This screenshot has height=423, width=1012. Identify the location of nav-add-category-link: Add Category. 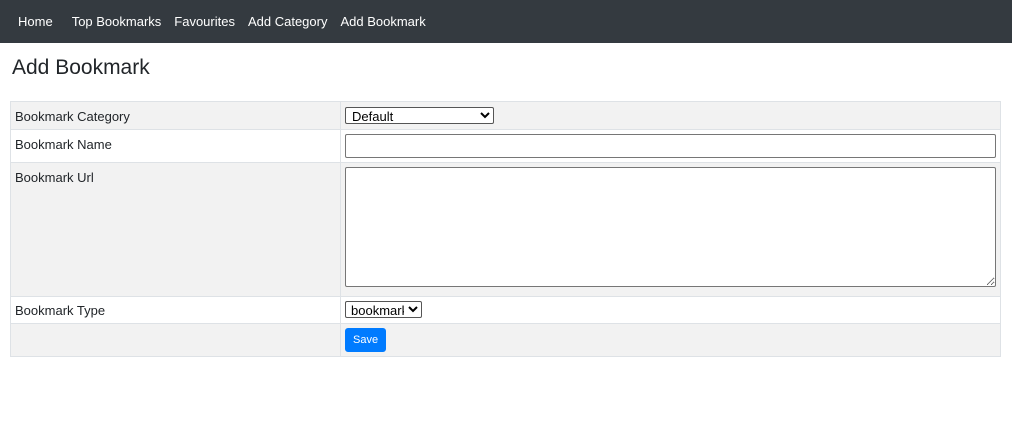
(288, 21).